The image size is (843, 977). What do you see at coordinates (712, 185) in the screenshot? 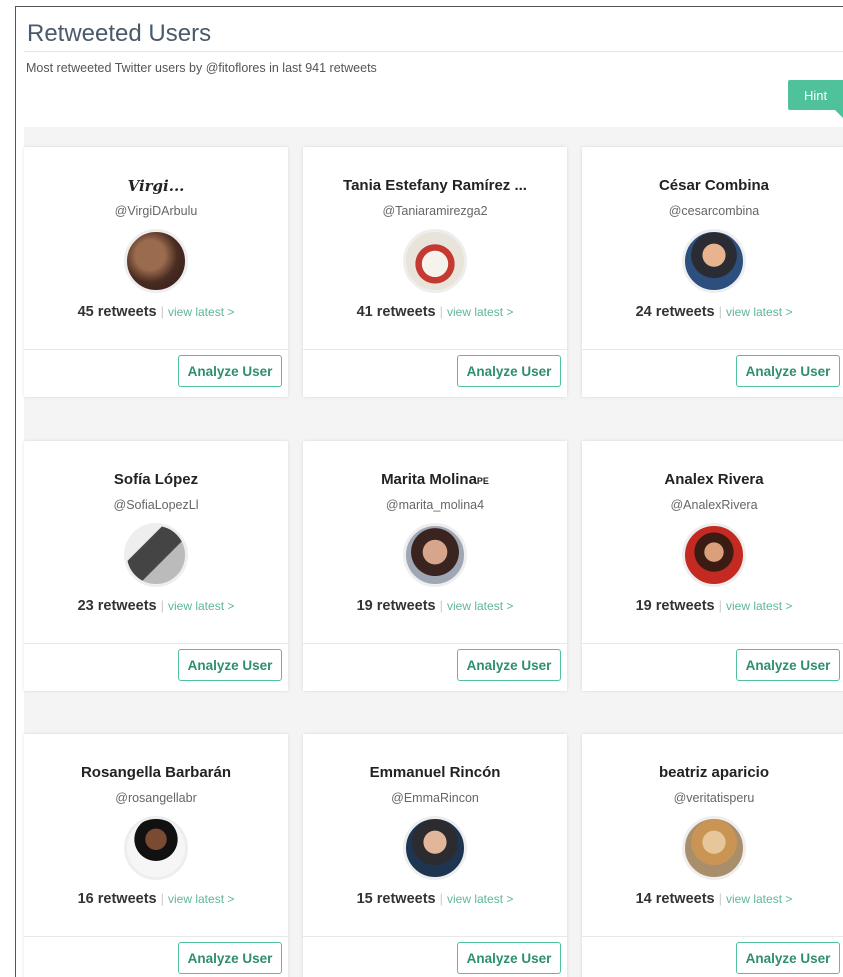
I see `user-name: César Combina` at bounding box center [712, 185].